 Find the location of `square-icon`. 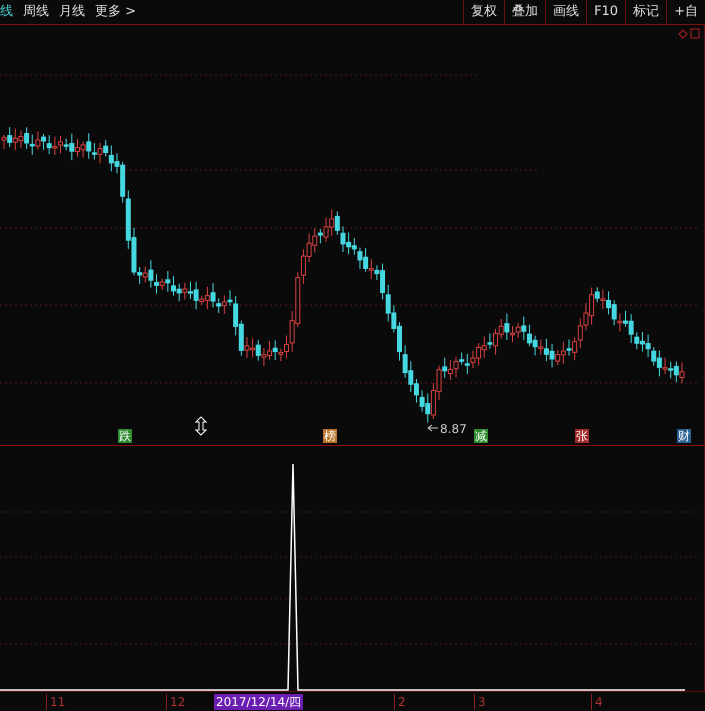

square-icon is located at coordinates (695, 33).